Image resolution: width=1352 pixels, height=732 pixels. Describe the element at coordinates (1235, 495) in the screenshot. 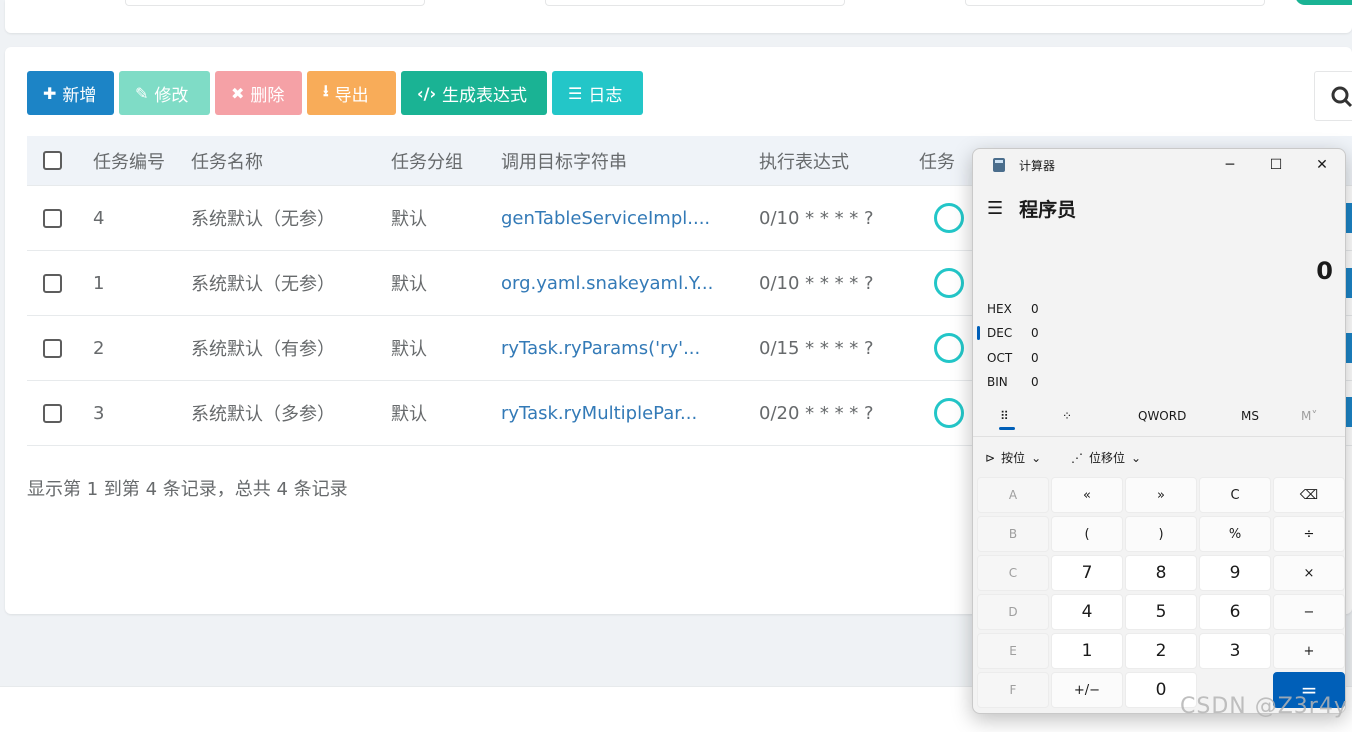

I see `key-clear: C` at that location.